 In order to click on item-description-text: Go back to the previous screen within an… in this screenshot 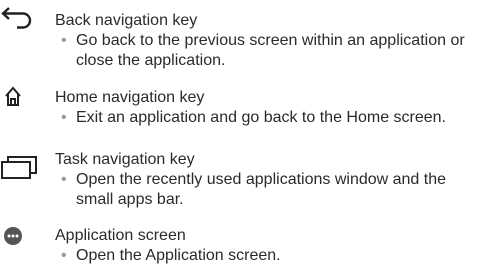, I will do `click(270, 50)`.